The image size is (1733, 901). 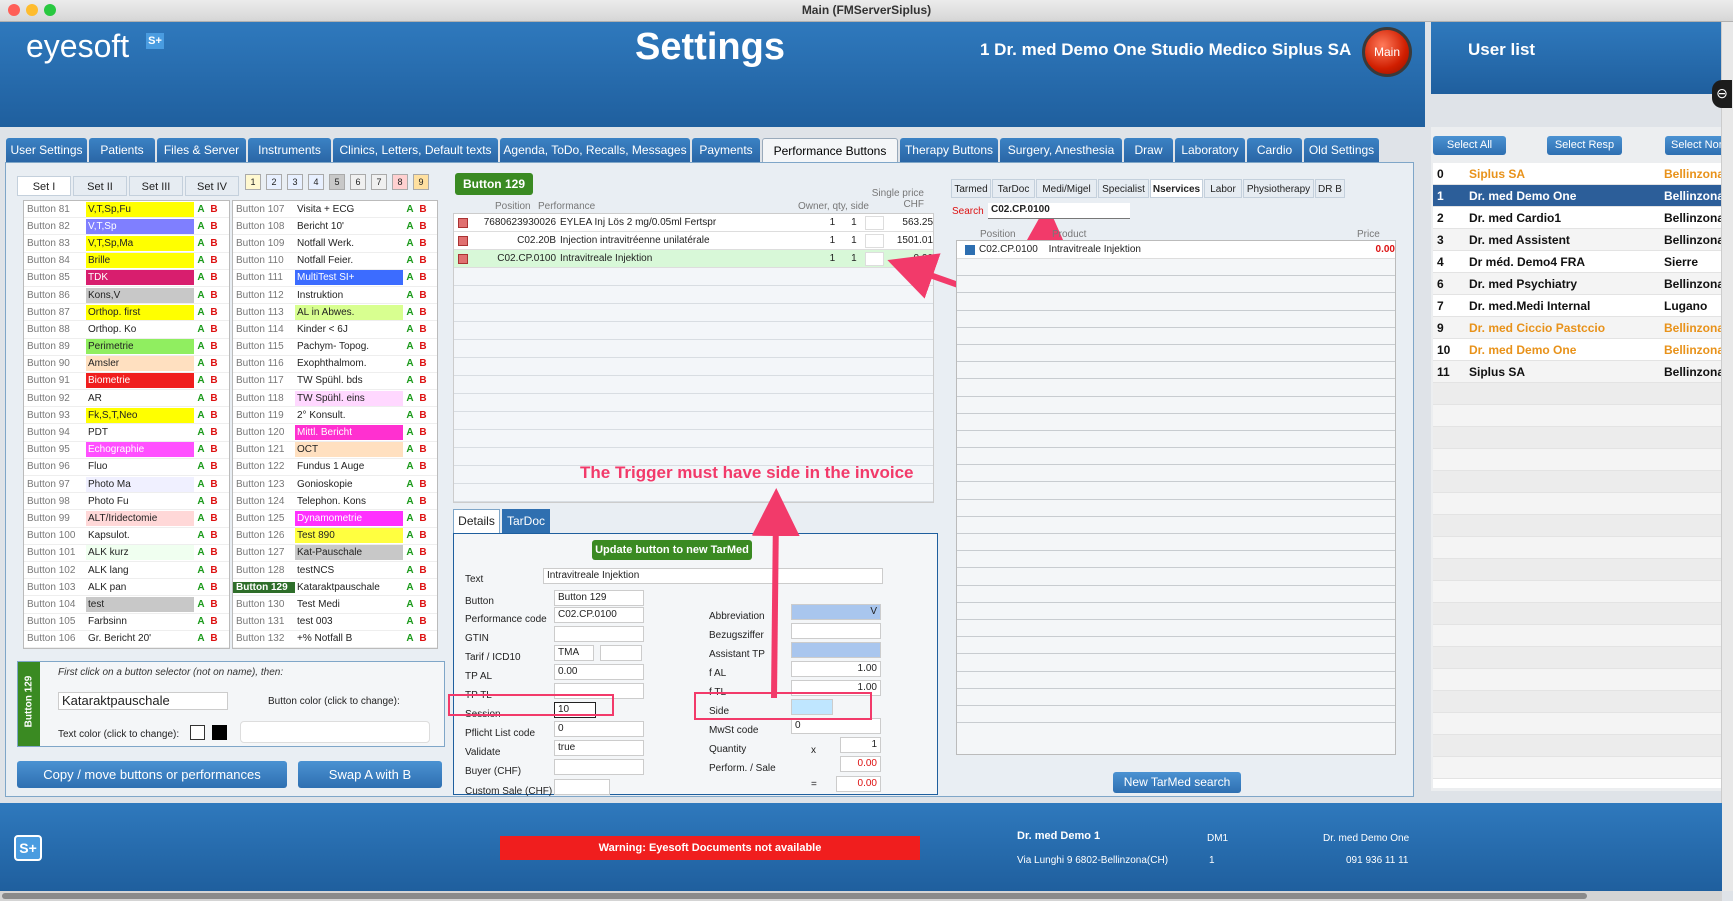 I want to click on button-name: Gonioskopie, so click(x=349, y=484).